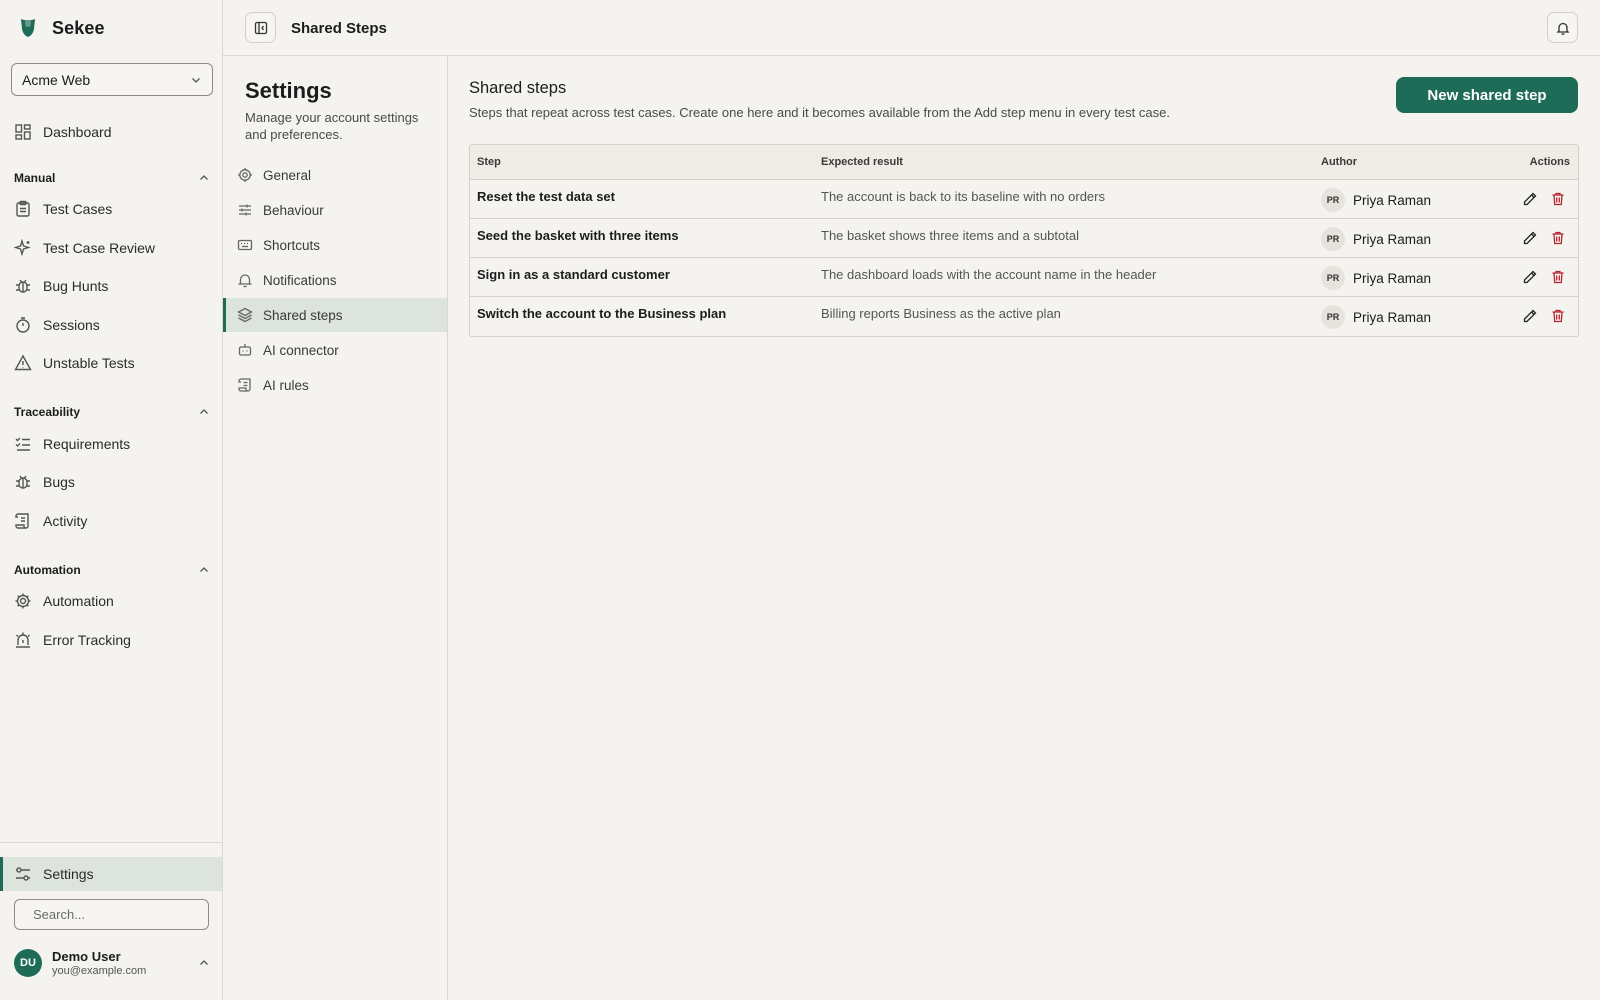 Image resolution: width=1600 pixels, height=1000 pixels. What do you see at coordinates (35, 178) in the screenshot?
I see `section-title: Manual` at bounding box center [35, 178].